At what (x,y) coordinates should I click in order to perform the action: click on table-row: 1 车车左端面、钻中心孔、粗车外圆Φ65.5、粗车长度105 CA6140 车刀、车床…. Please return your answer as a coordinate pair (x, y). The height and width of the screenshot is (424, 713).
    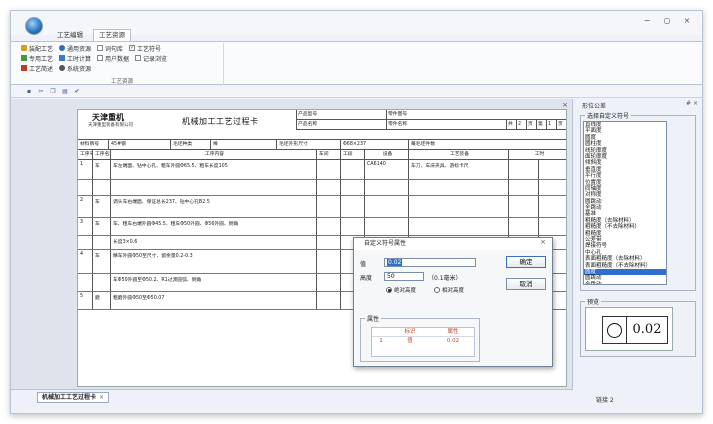
    Looking at the image, I should click on (322, 170).